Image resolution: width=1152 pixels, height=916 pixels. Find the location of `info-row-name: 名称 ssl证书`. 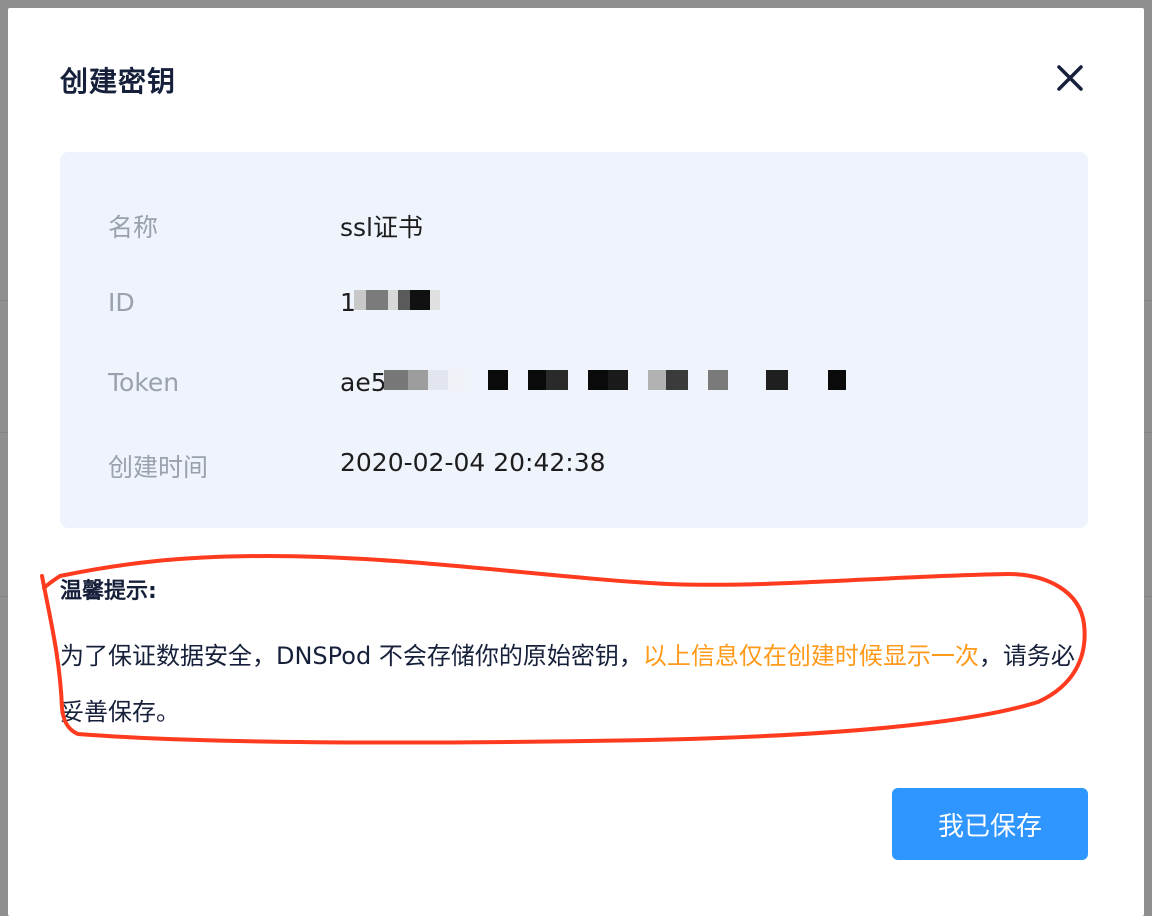

info-row-name: 名称 ssl证书 is located at coordinates (573, 221).